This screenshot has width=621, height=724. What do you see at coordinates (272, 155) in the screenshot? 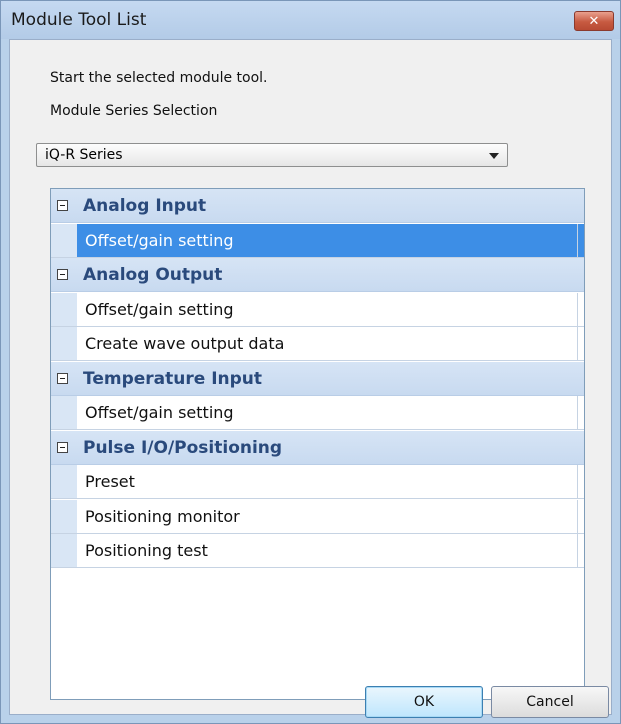
I see `module-series-dropdown: iQ-R Series` at bounding box center [272, 155].